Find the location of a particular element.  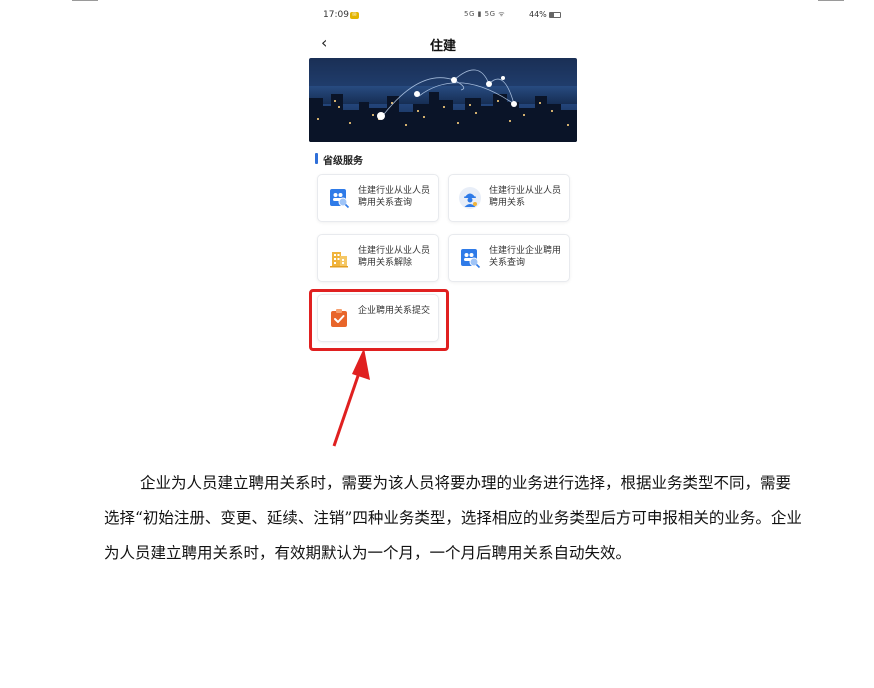

page-corner-mark-right is located at coordinates (831, 0).